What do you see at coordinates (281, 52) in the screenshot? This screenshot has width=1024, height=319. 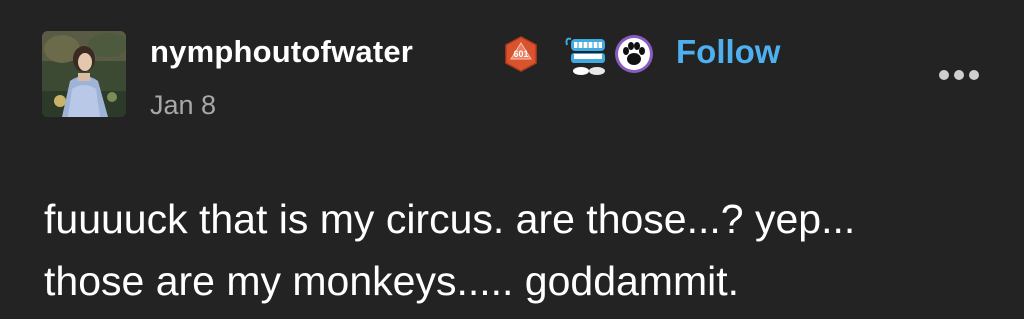 I see `username: nymphoutofwater` at bounding box center [281, 52].